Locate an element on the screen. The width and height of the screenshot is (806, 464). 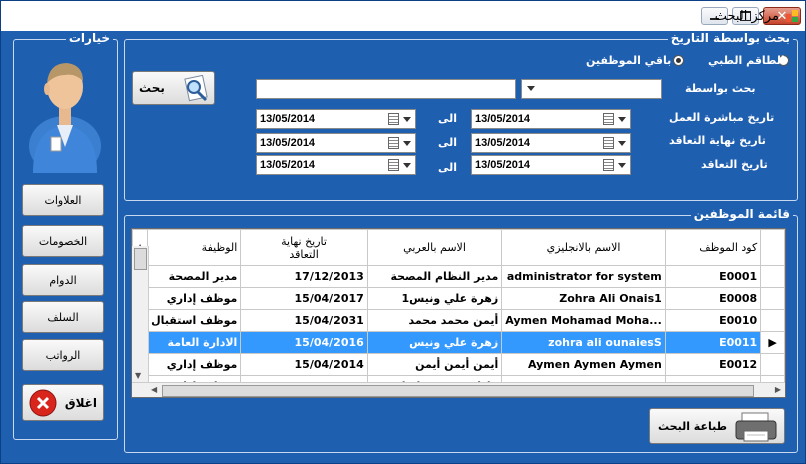
attendance-label: الدوام is located at coordinates (63, 280).